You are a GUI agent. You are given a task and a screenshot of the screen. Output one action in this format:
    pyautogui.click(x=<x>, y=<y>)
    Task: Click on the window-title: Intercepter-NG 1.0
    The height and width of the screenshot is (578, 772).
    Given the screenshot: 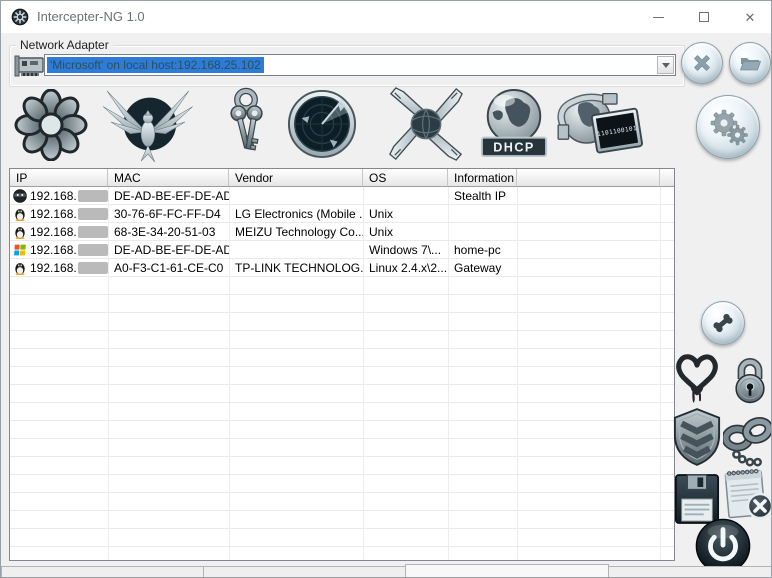 What is the action you would take?
    pyautogui.click(x=91, y=16)
    